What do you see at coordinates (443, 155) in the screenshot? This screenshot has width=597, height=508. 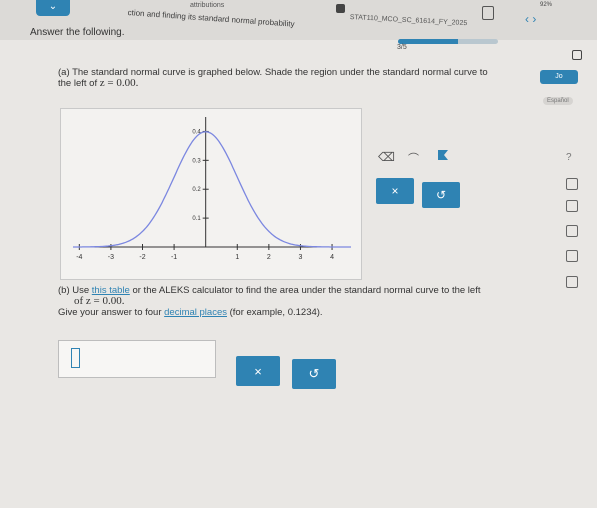 I see `flag-icon` at bounding box center [443, 155].